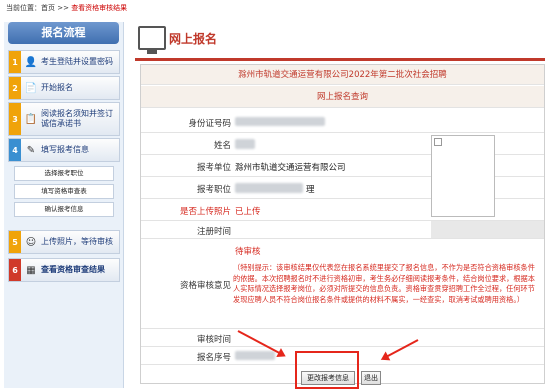 The width and height of the screenshot is (554, 389). Describe the element at coordinates (15, 150) in the screenshot. I see `step-number: 4` at that location.